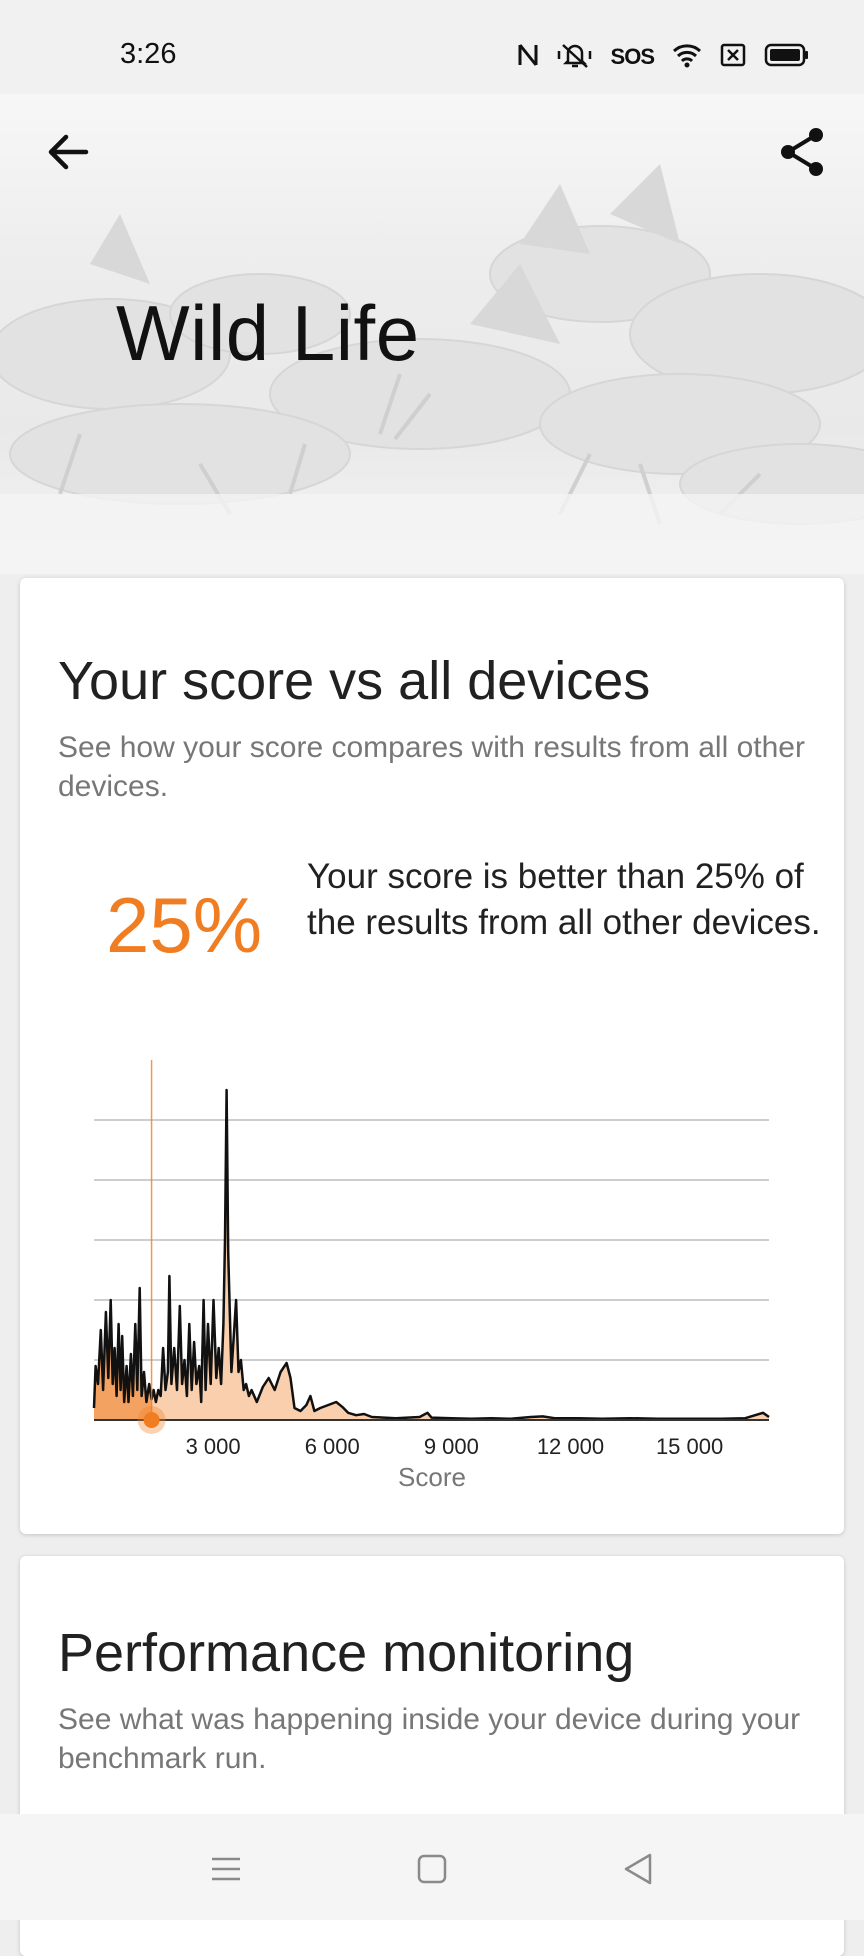 Image resolution: width=864 pixels, height=1956 pixels. What do you see at coordinates (689, 1446) in the screenshot?
I see `chart-x-tick-label: 15 000` at bounding box center [689, 1446].